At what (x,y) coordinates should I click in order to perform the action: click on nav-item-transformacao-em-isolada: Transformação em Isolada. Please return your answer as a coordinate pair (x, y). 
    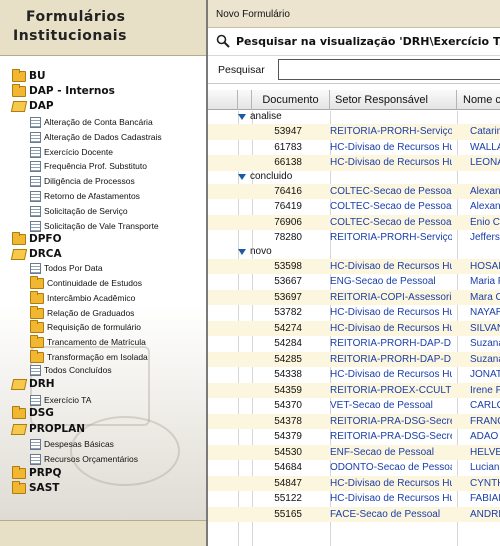
    Looking at the image, I should click on (89, 356).